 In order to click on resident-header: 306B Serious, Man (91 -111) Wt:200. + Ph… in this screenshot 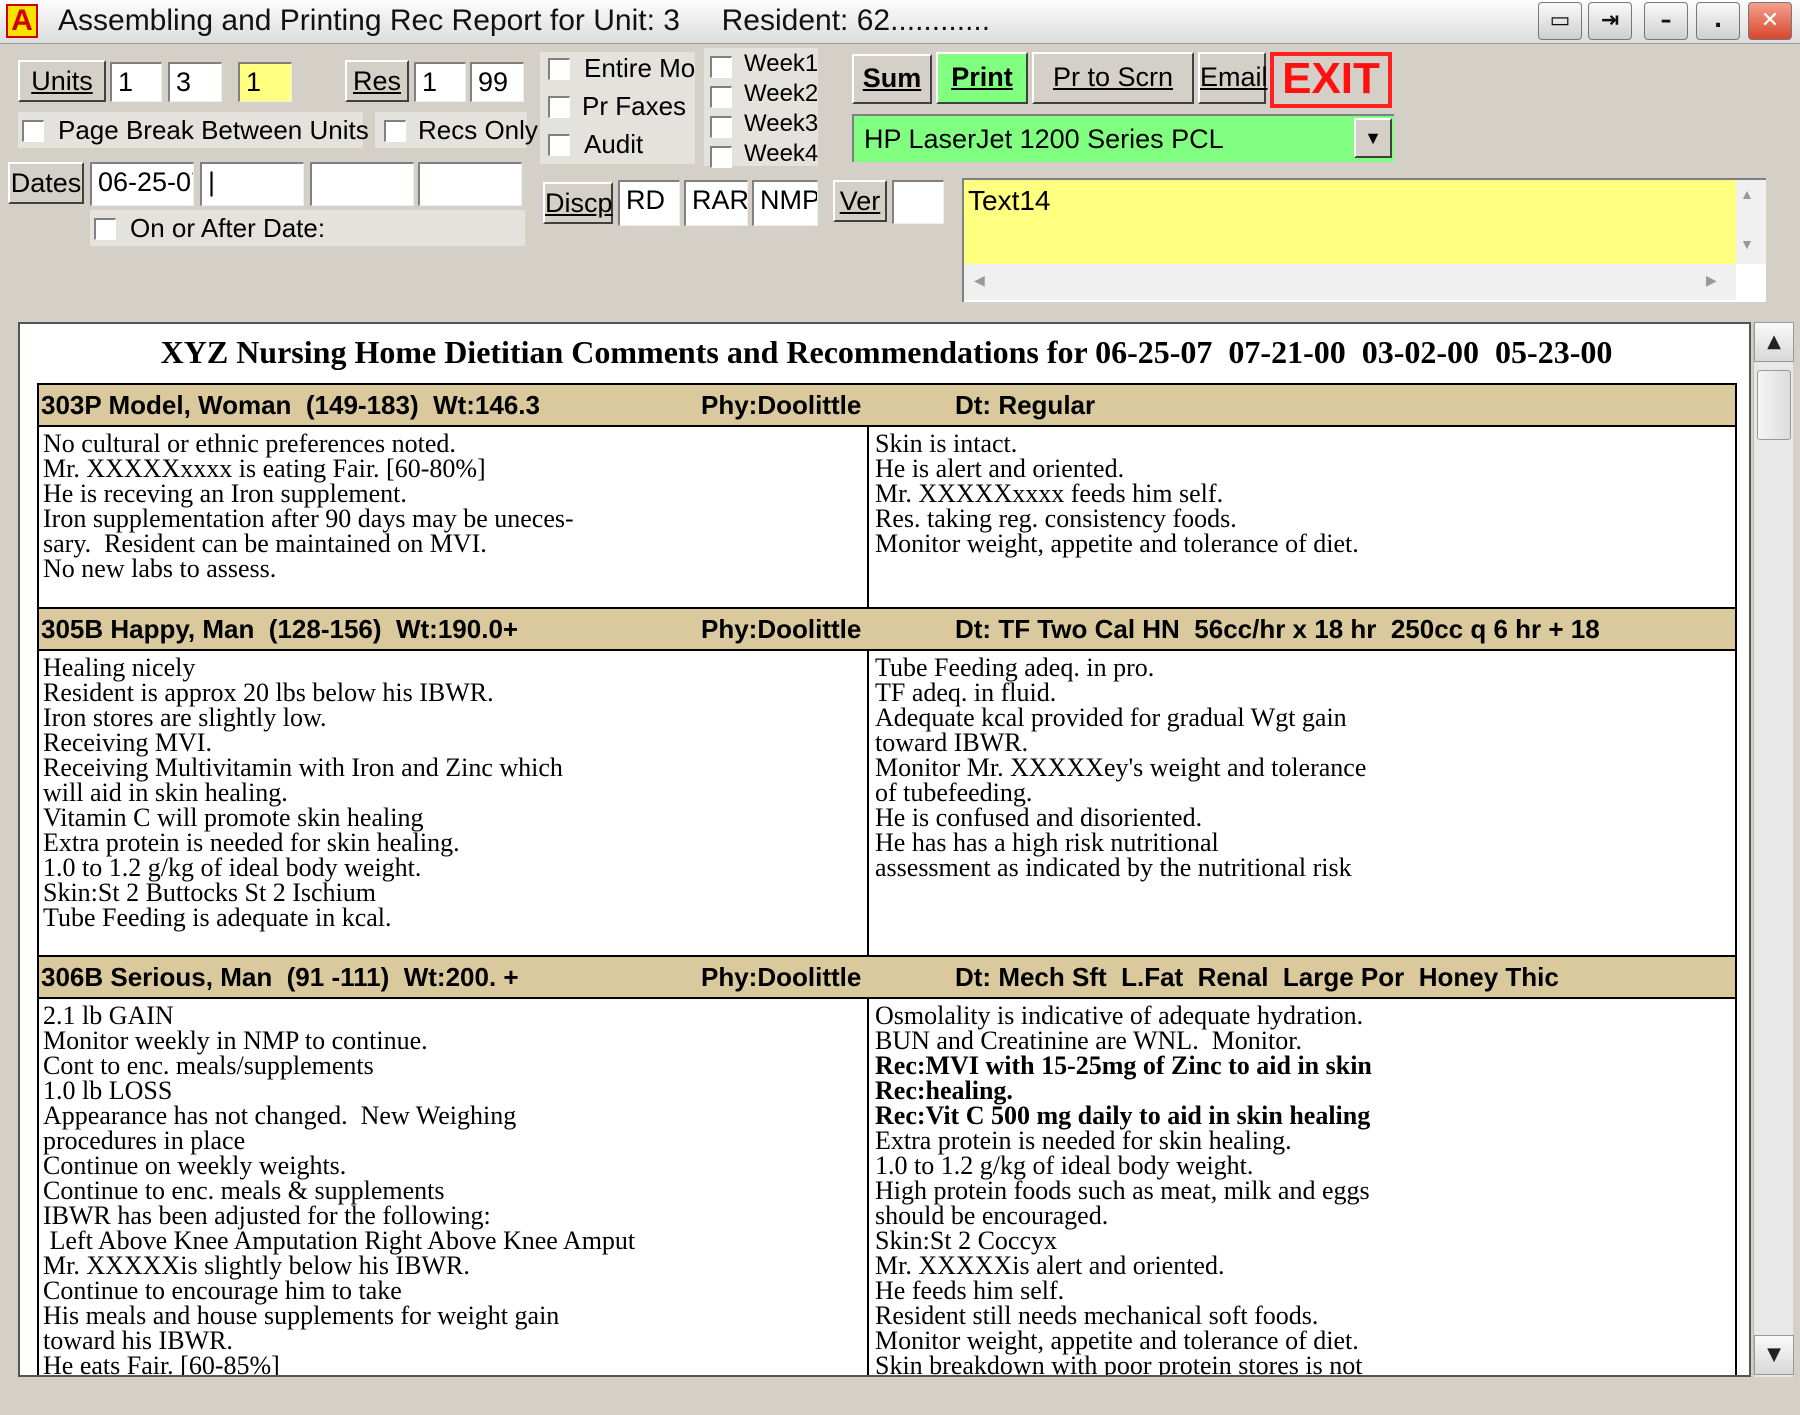, I will do `click(887, 977)`.